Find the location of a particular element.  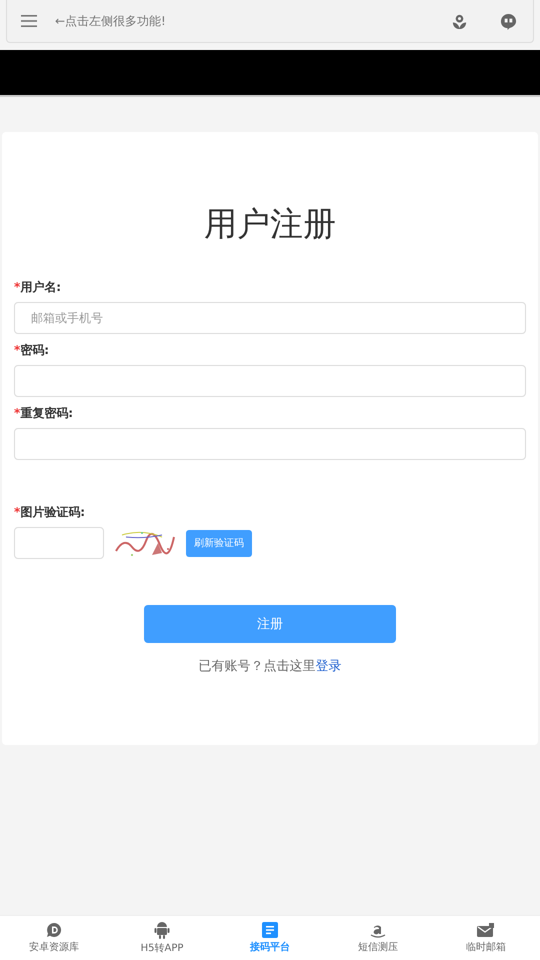

field-label: 用户名: is located at coordinates (41, 287).